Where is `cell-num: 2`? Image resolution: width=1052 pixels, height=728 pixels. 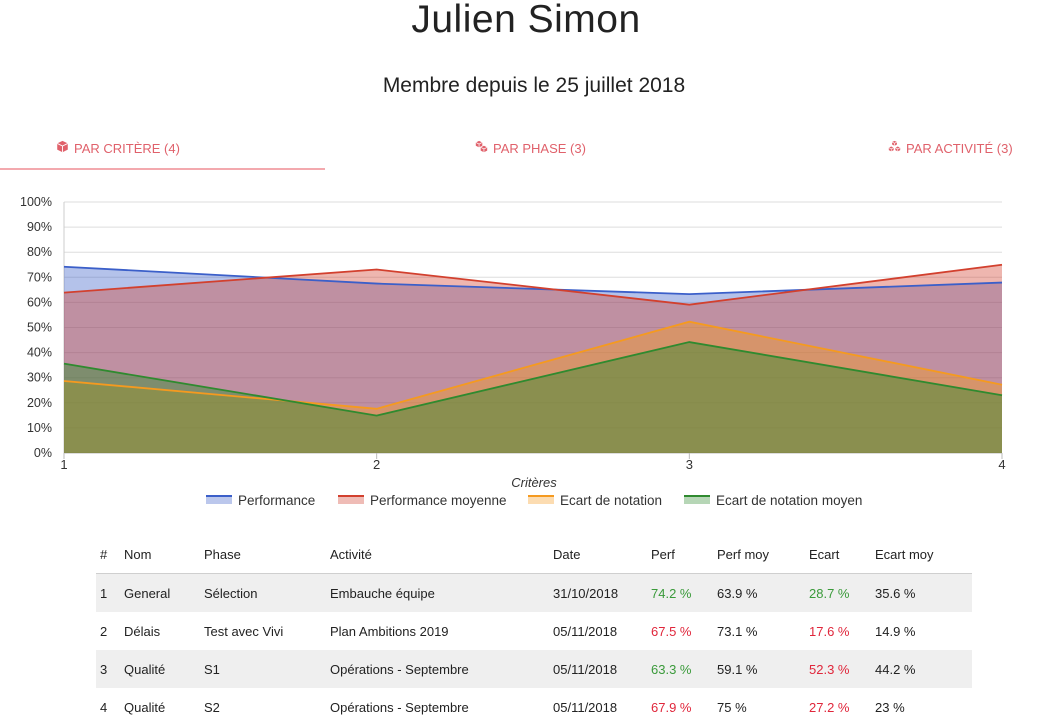
cell-num: 2 is located at coordinates (104, 631).